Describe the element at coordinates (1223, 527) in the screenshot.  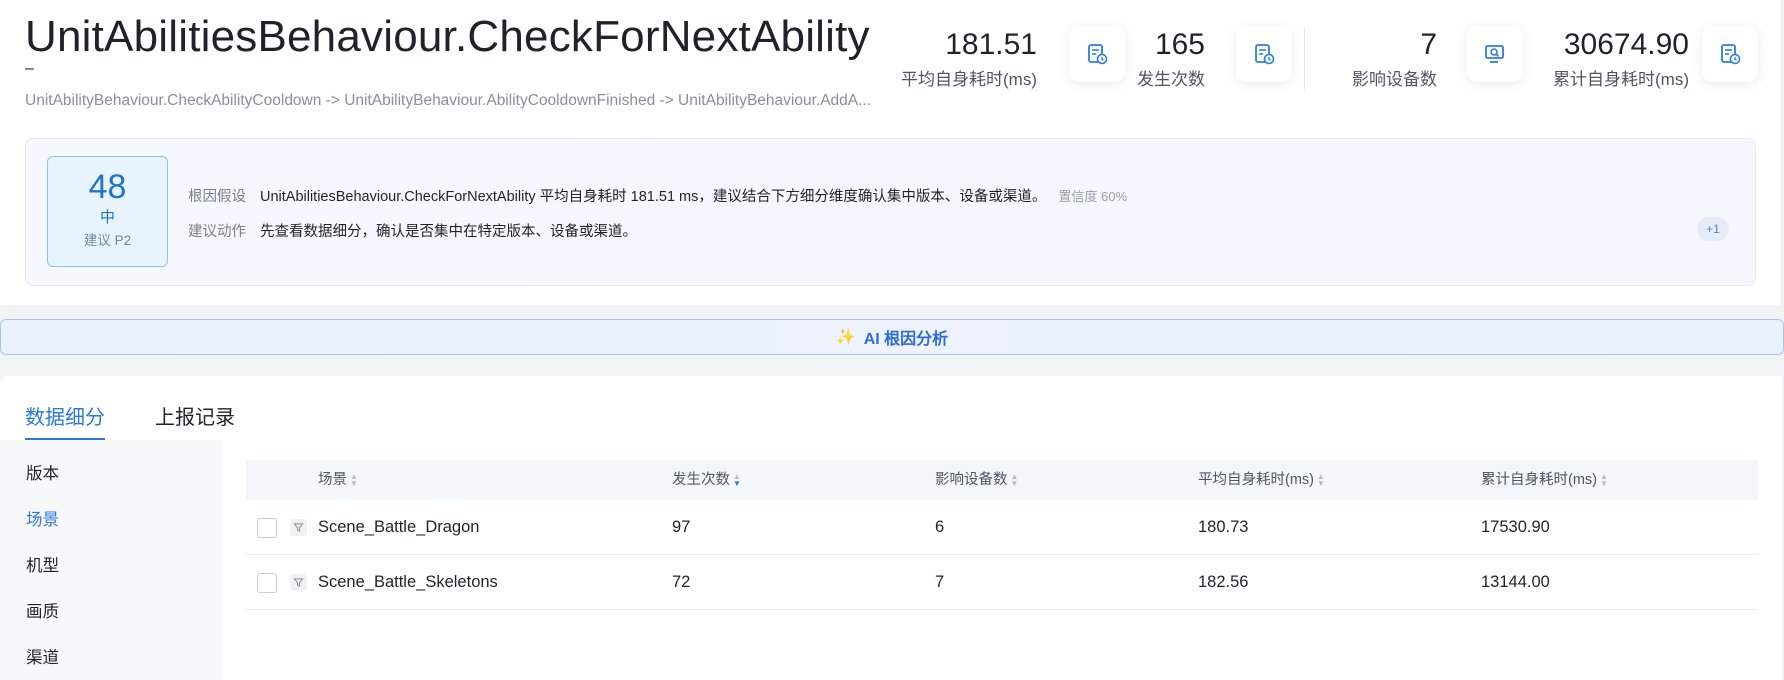
I see `cell-avg-self-time: 180.73` at that location.